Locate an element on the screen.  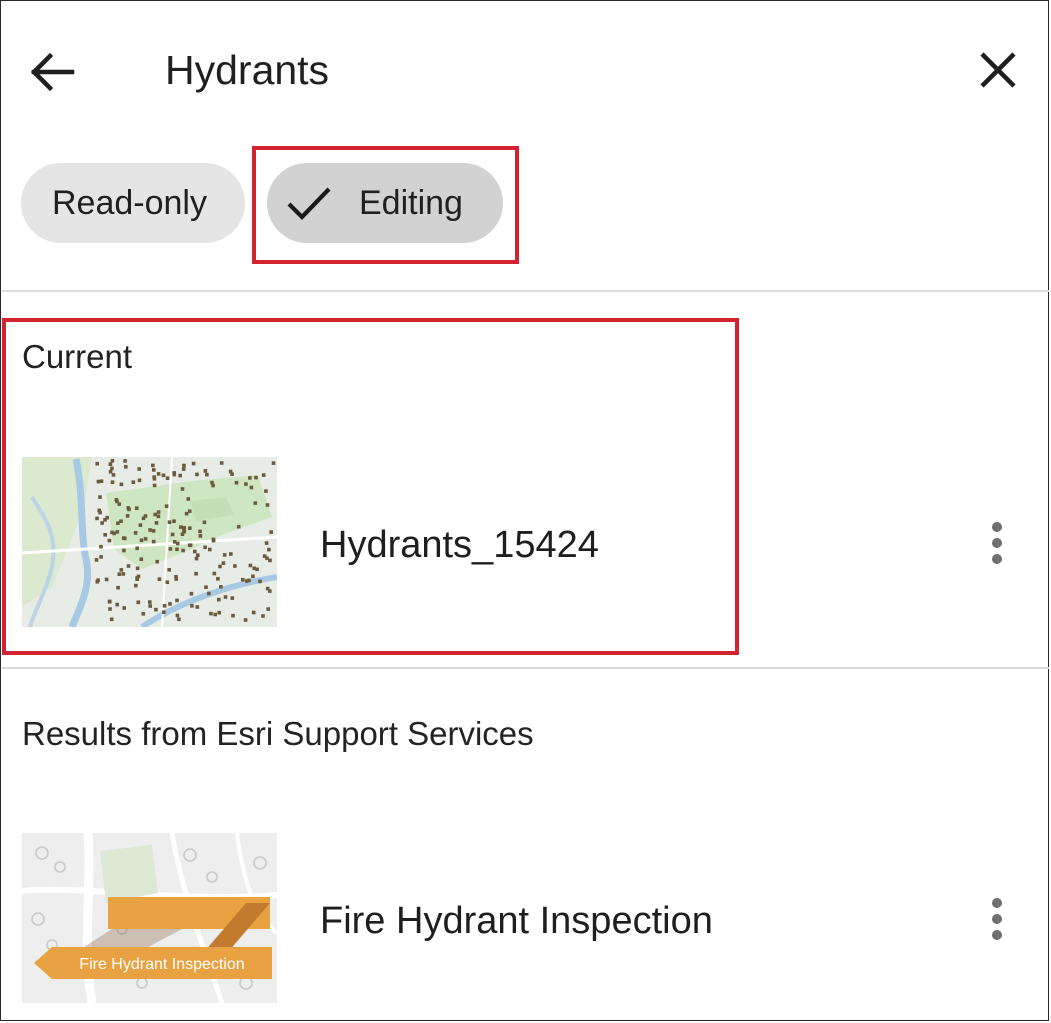
close-icon is located at coordinates (998, 70).